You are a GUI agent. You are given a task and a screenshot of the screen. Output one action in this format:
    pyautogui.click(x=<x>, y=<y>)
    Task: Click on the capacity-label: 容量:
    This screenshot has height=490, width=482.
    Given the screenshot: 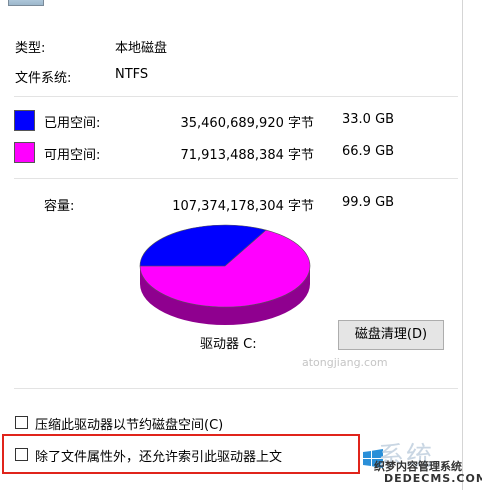 What is the action you would take?
    pyautogui.click(x=59, y=206)
    